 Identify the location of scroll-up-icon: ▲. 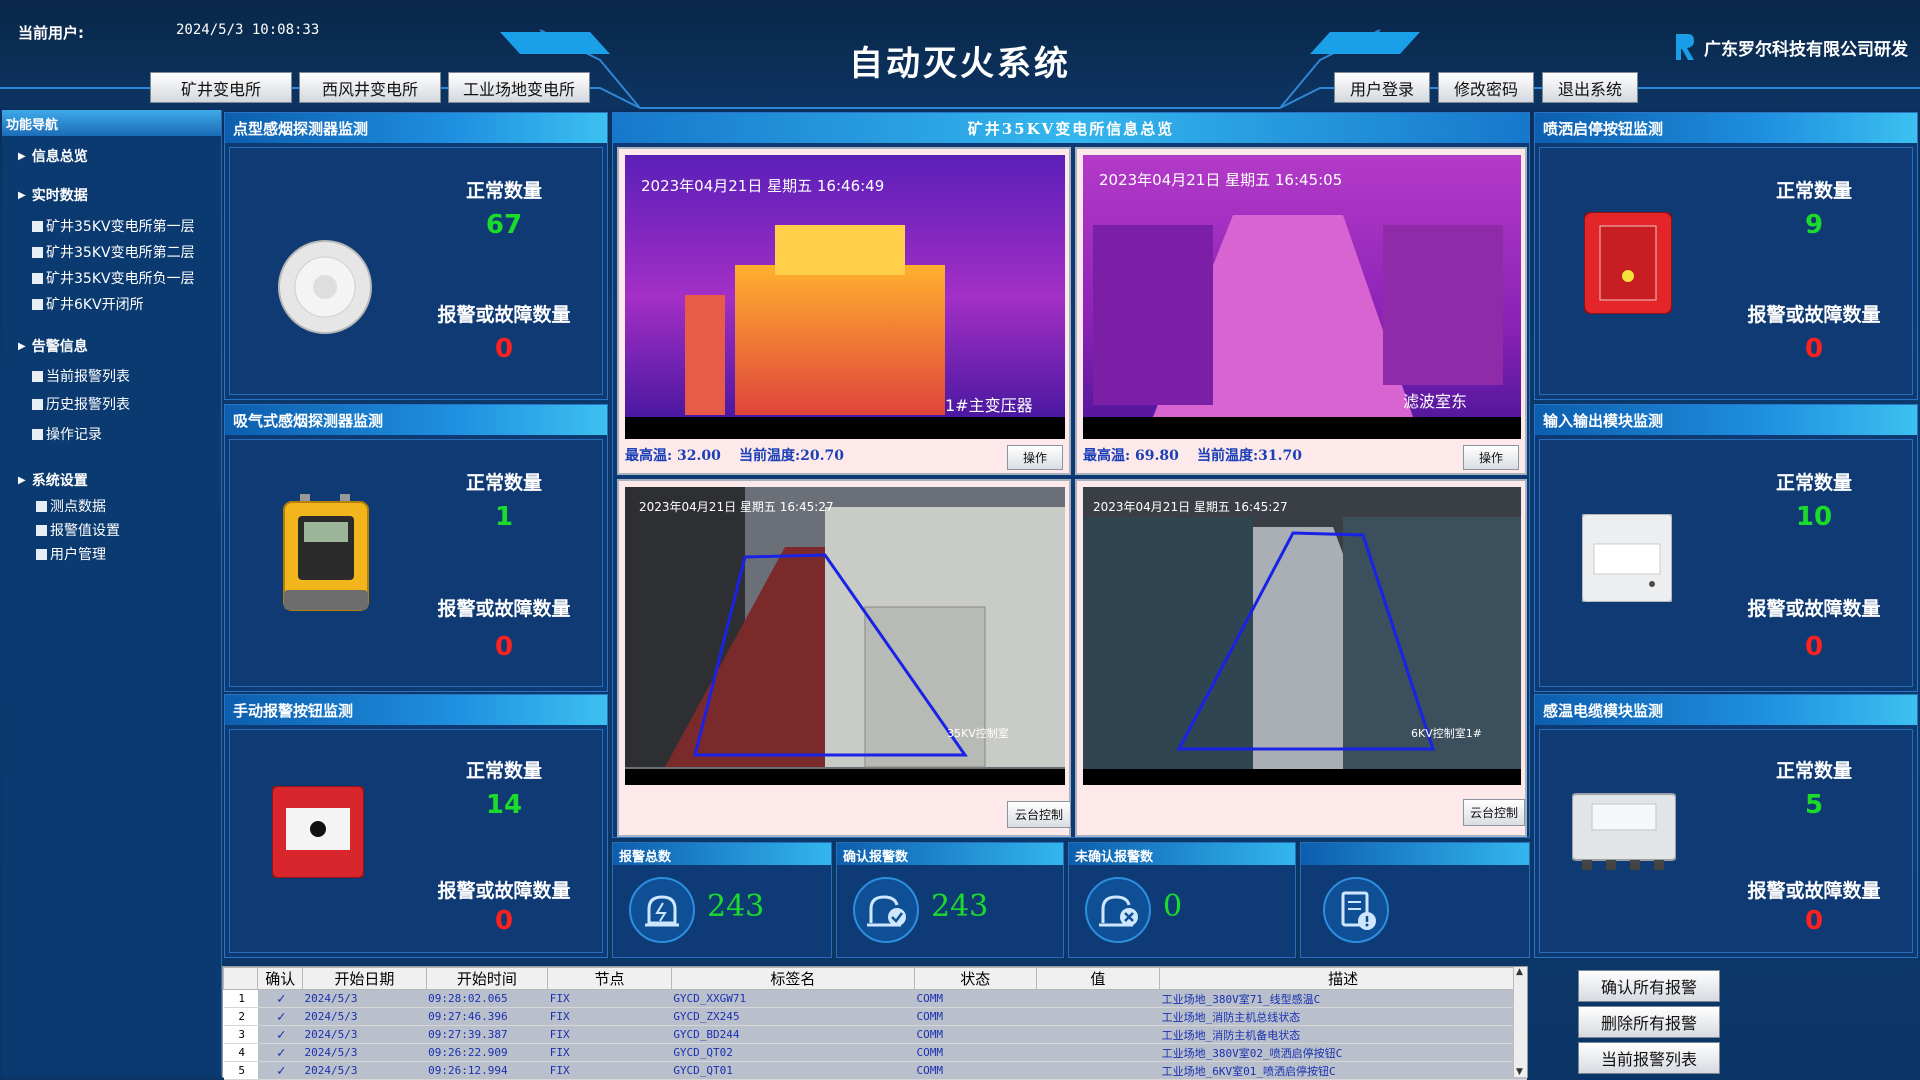
(1519, 972).